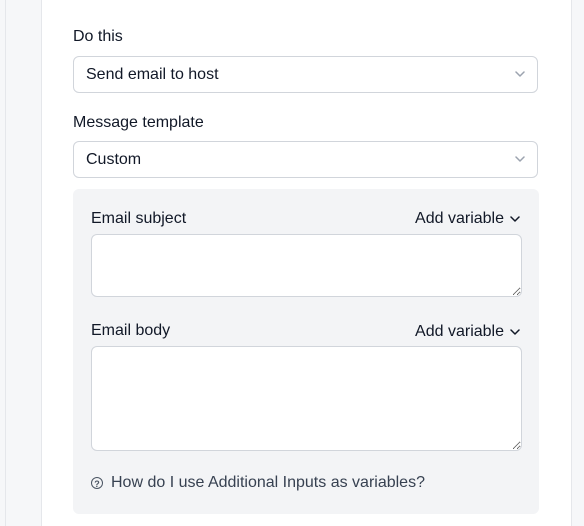 This screenshot has height=526, width=584. What do you see at coordinates (306, 265) in the screenshot?
I see `email-subject-input` at bounding box center [306, 265].